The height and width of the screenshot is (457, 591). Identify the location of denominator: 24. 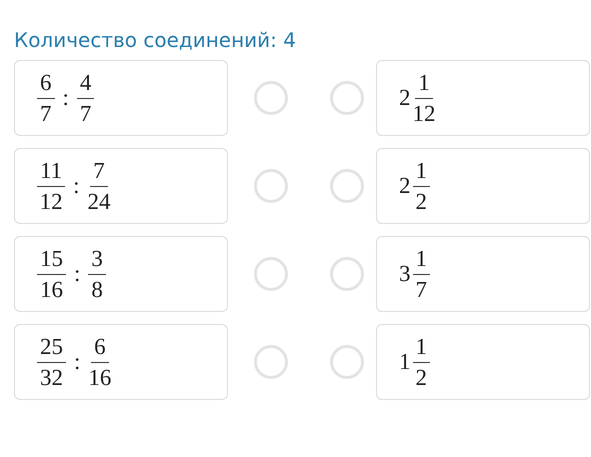
(99, 202).